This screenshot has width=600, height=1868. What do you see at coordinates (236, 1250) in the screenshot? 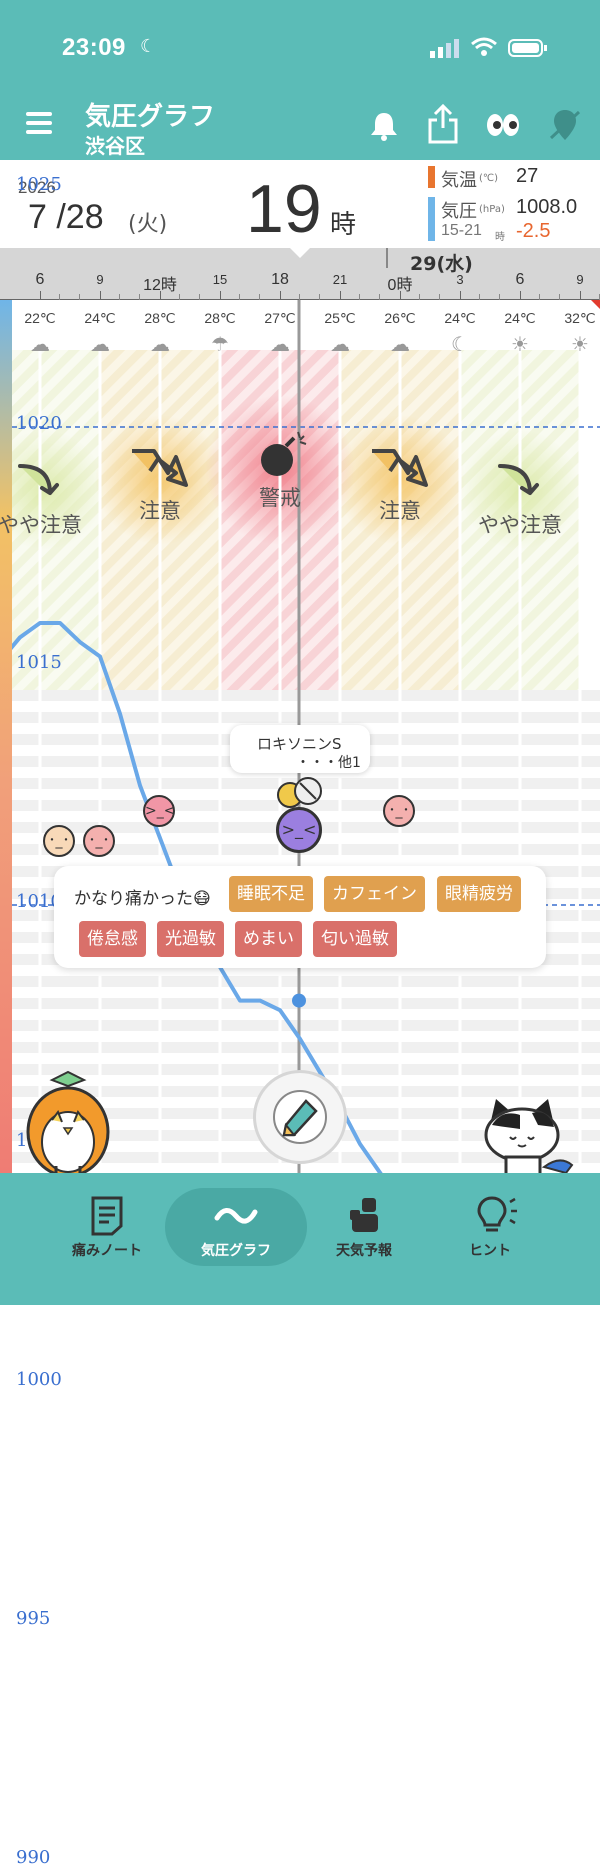
I see `nav-label-pressure: 気圧グラフ` at bounding box center [236, 1250].